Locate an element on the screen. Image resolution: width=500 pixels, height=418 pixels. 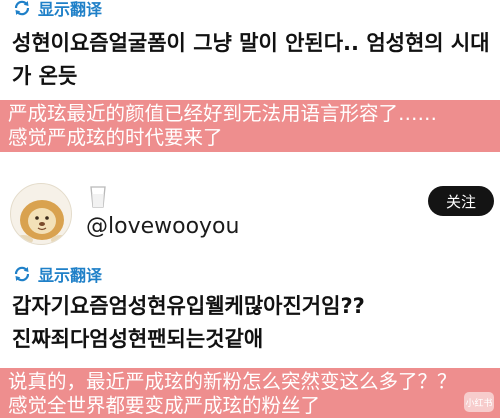
korean-line: 가 온듯 is located at coordinates (45, 76).